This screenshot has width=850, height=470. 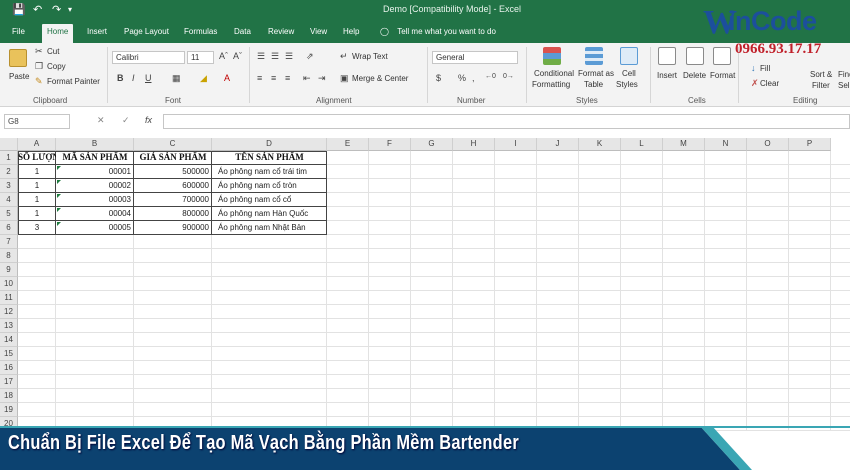 What do you see at coordinates (37, 144) in the screenshot?
I see `column-header: A` at bounding box center [37, 144].